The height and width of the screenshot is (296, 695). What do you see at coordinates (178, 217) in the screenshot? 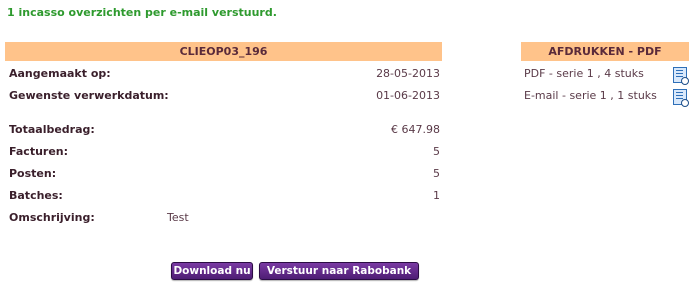
I see `description-value: Test` at bounding box center [178, 217].